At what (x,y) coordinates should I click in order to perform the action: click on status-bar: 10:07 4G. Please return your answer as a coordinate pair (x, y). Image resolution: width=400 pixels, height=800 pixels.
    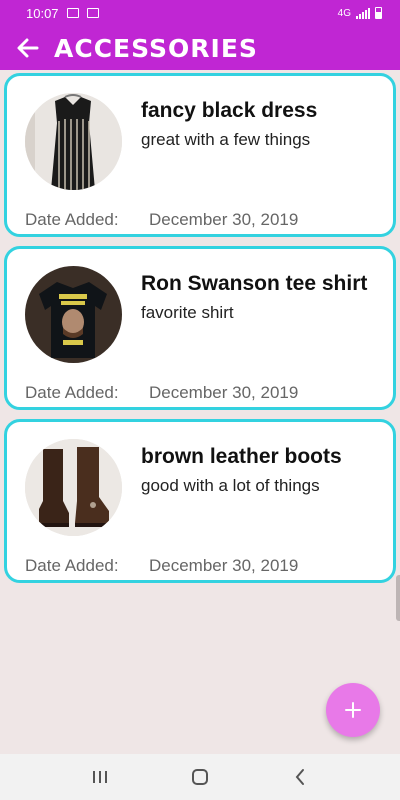
    Looking at the image, I should click on (200, 13).